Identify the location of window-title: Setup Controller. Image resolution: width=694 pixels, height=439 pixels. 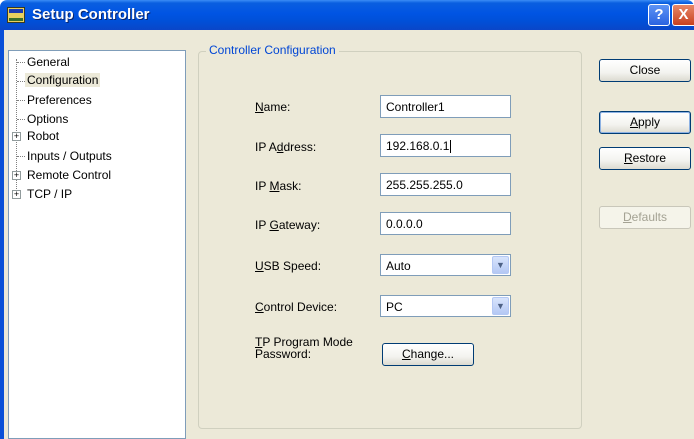
(91, 14).